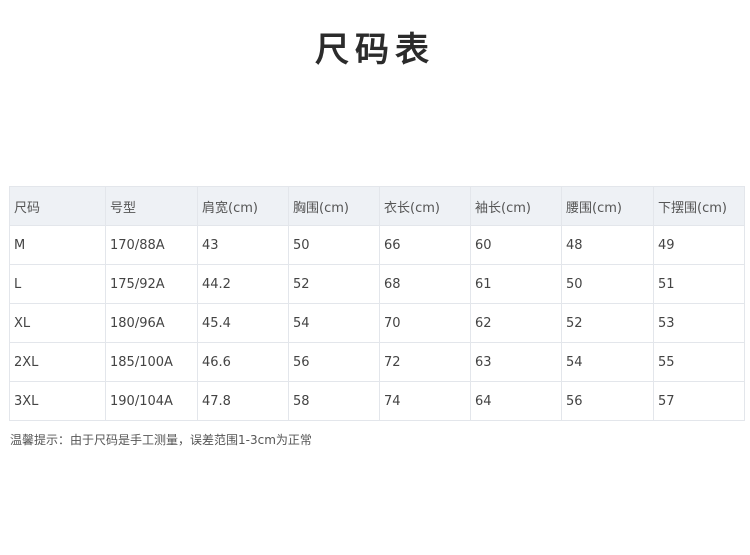  Describe the element at coordinates (425, 206) in the screenshot. I see `header-length: 衣长(cm)` at that location.